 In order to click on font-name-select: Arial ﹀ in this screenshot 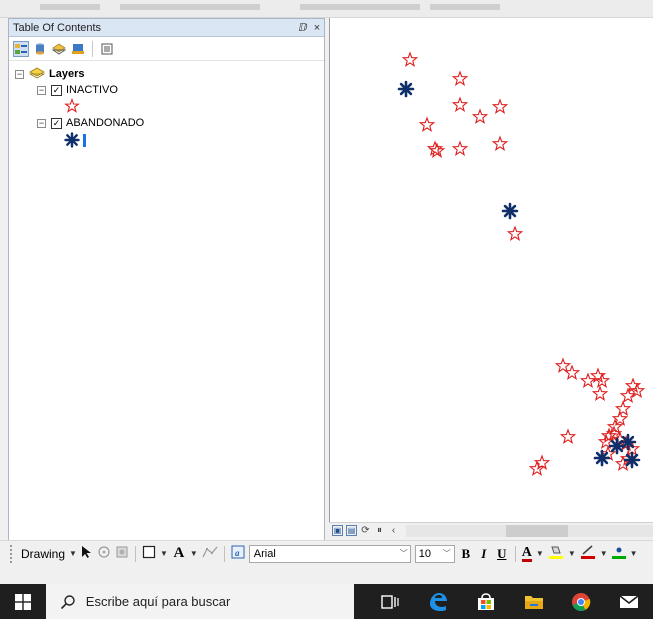, I will do `click(329, 553)`.